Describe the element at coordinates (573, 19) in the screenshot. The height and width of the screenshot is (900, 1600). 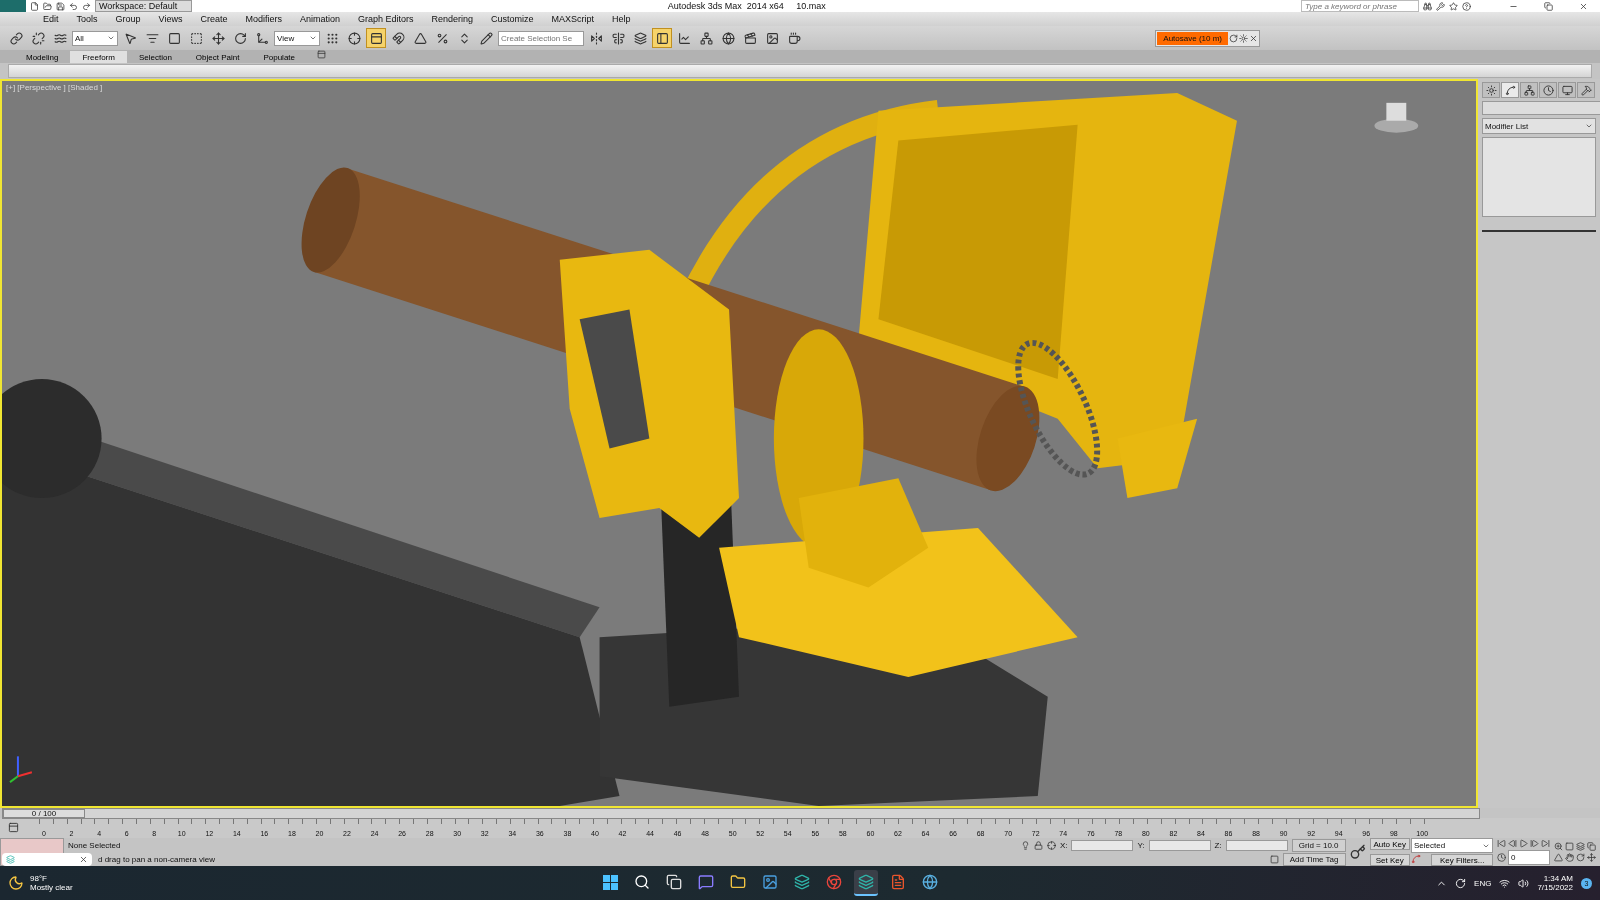
I see `menu-item: MAXScript` at that location.